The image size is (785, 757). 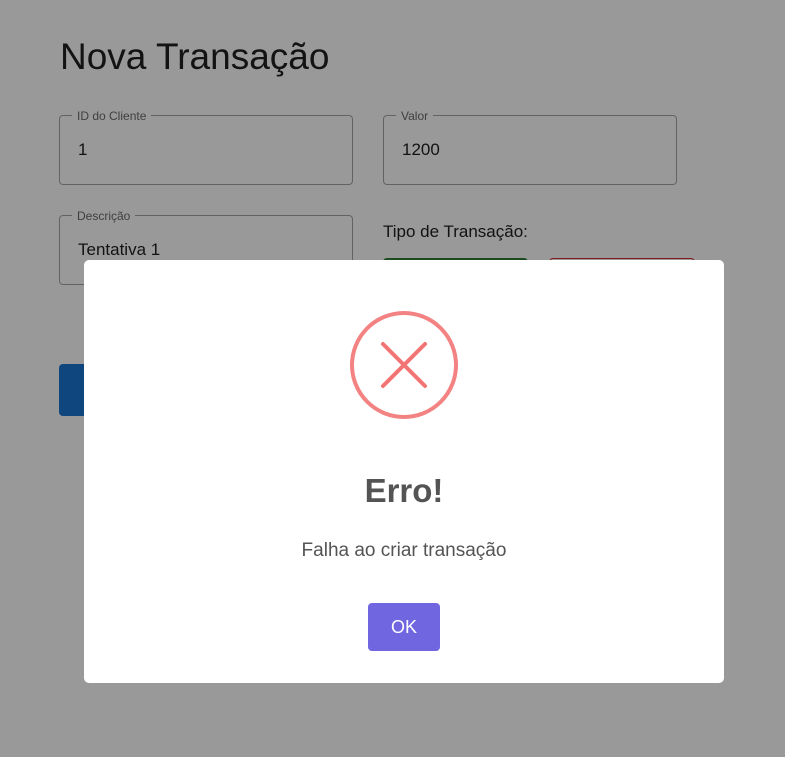 What do you see at coordinates (404, 490) in the screenshot?
I see `dialog-title: Erro!` at bounding box center [404, 490].